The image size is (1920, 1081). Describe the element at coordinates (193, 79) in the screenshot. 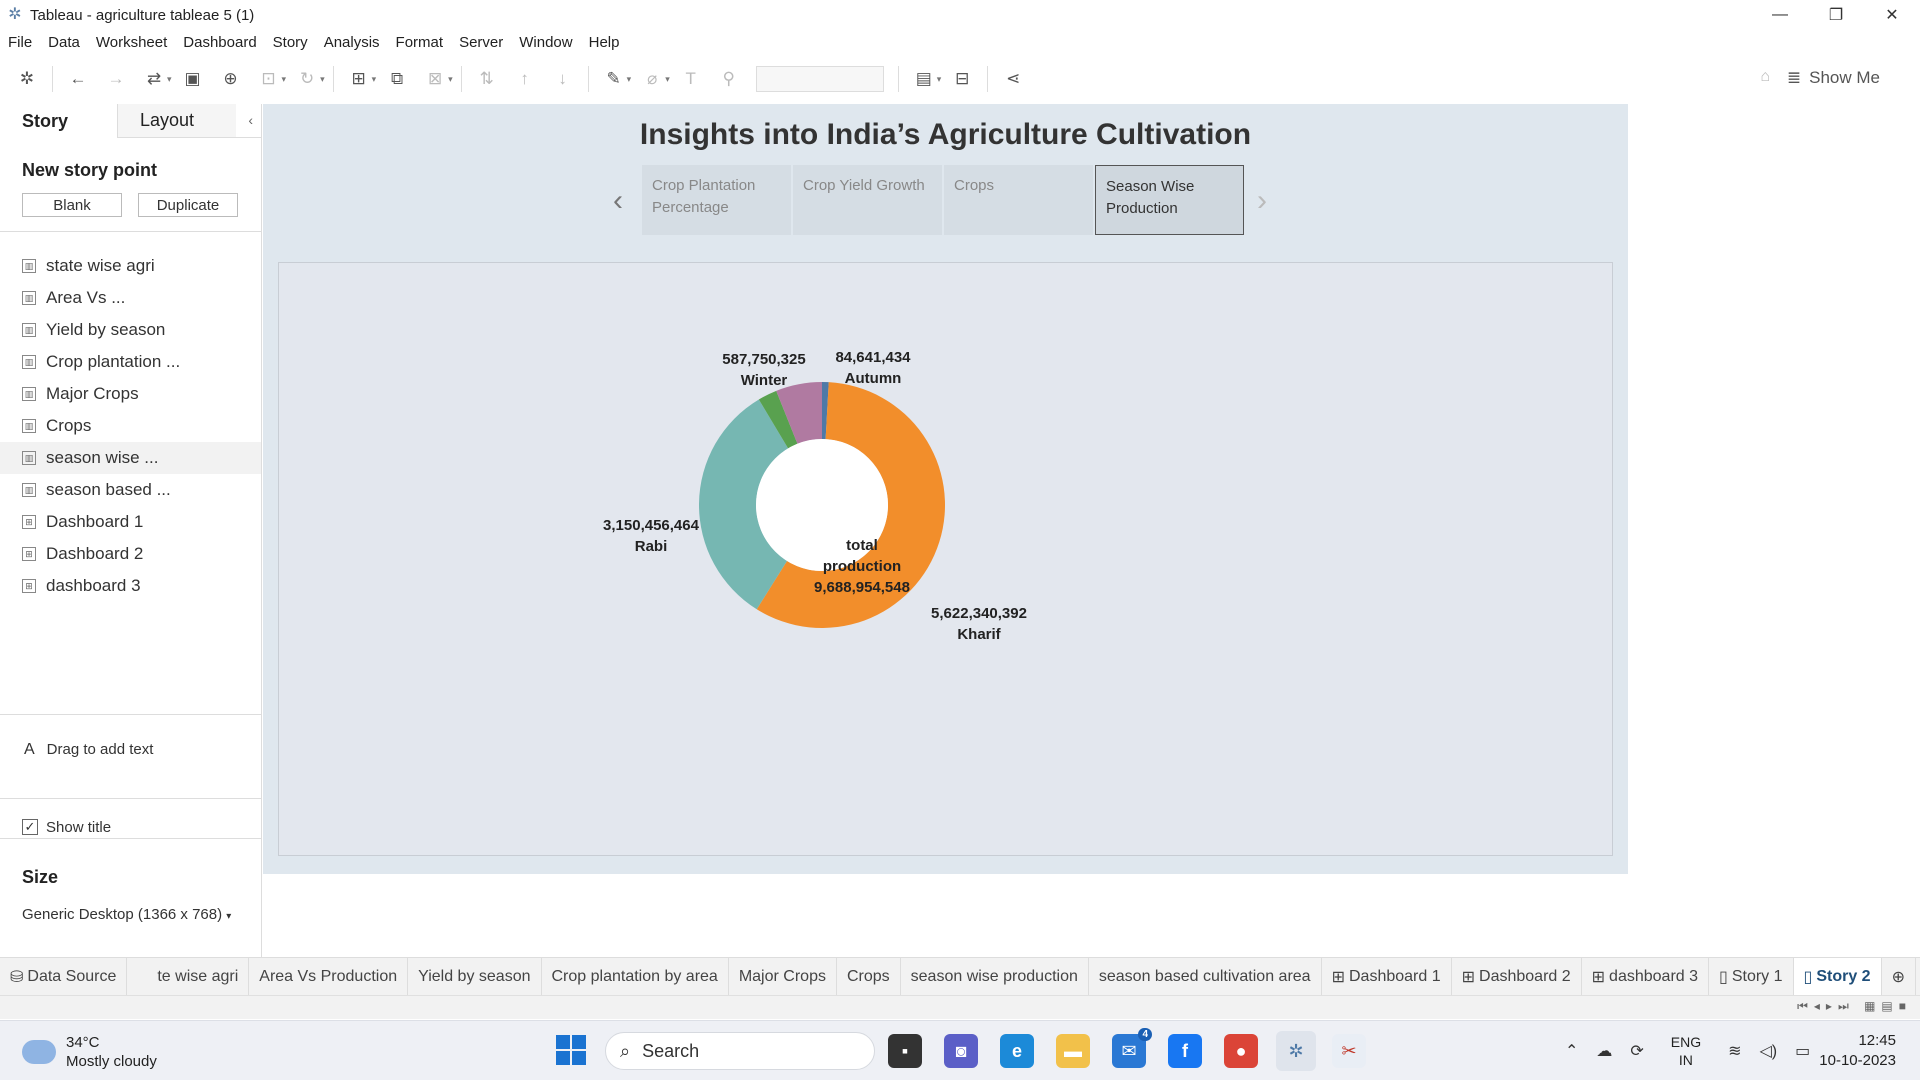

I see `save-icon: ▣` at that location.